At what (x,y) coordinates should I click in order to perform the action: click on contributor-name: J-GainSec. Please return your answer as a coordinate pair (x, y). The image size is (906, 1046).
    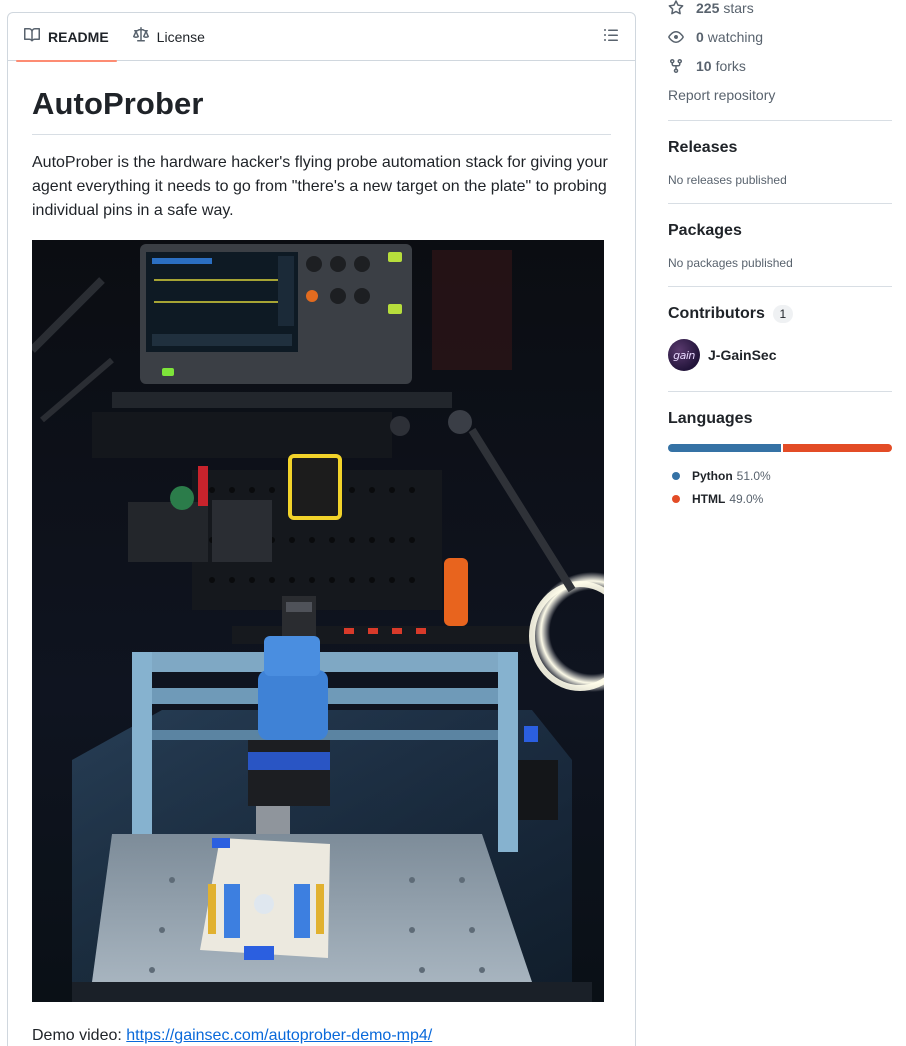
    Looking at the image, I should click on (742, 355).